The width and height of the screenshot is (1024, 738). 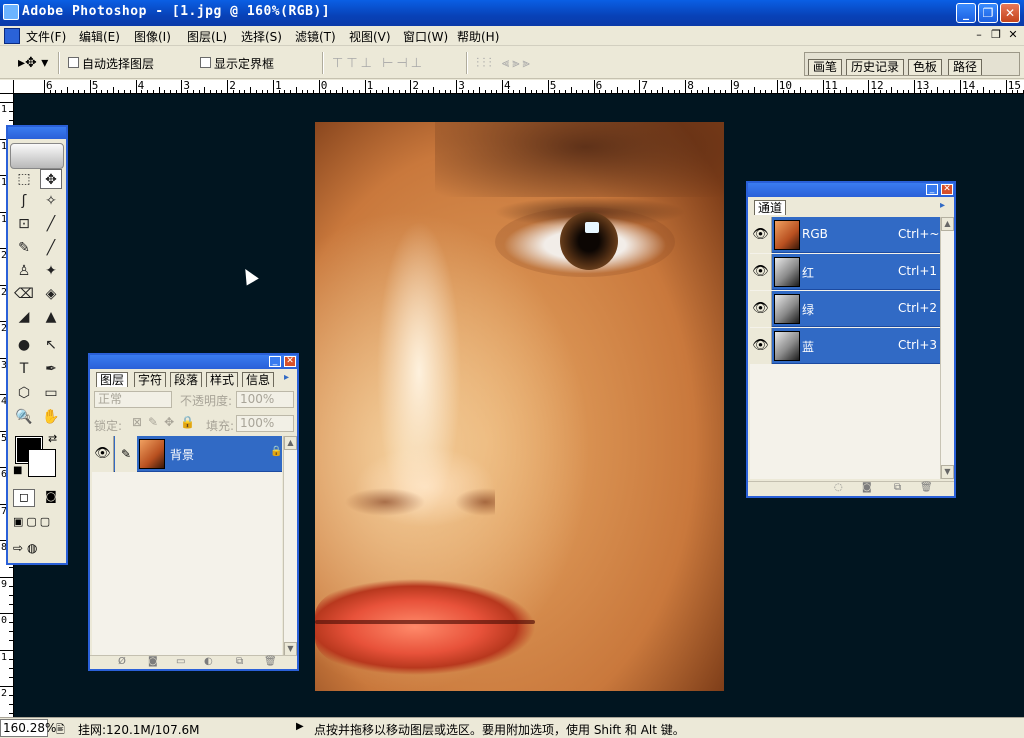 What do you see at coordinates (193, 362) in the screenshot?
I see `layers-panel-titlebar: _ ✕` at bounding box center [193, 362].